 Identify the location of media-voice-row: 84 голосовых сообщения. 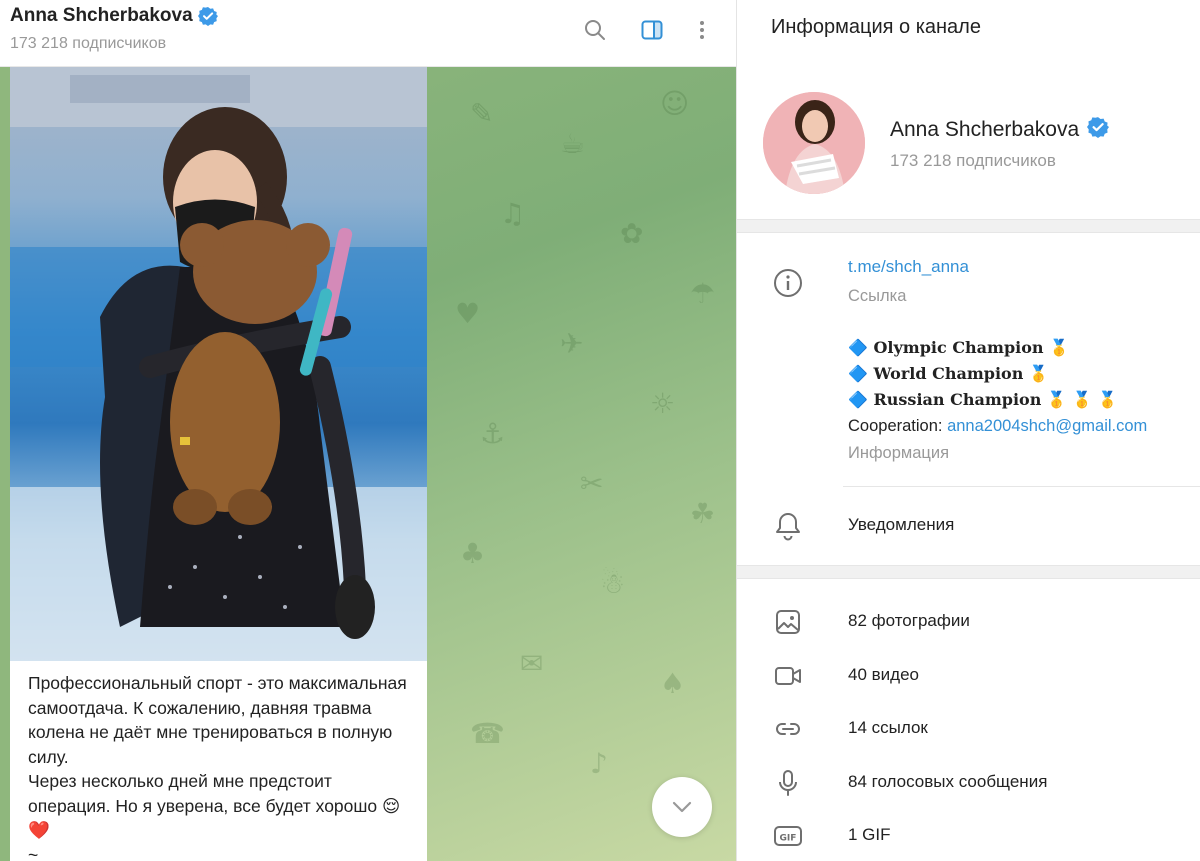
(968, 783).